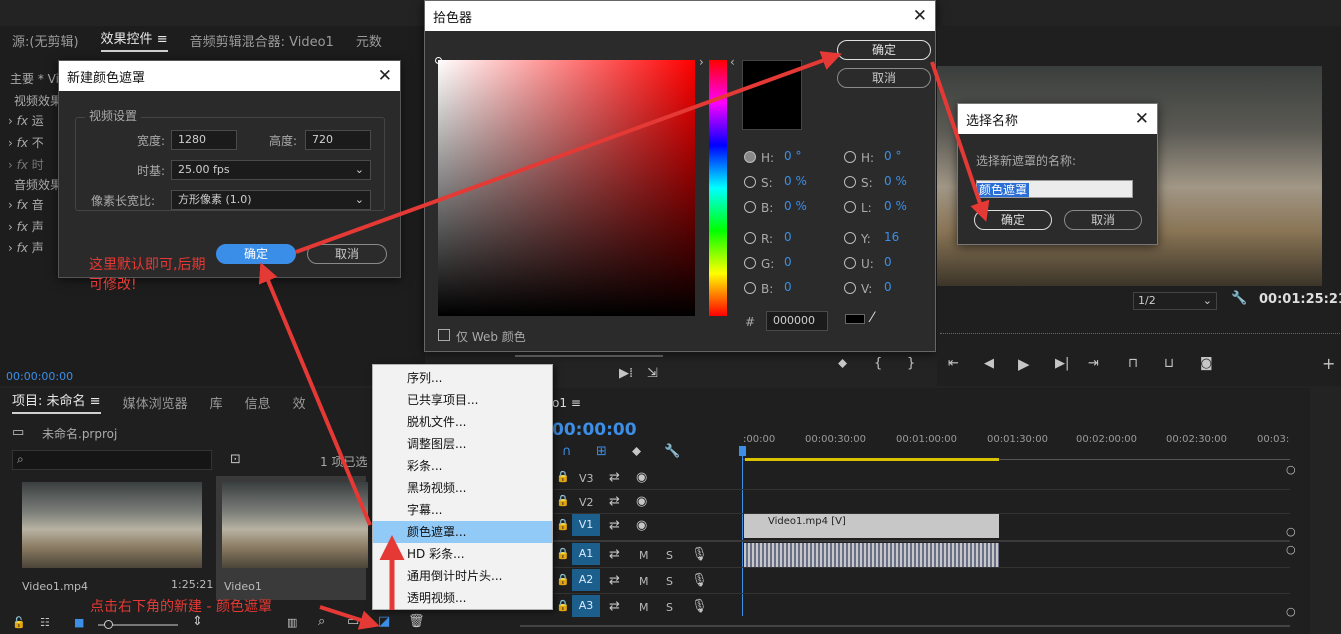 This screenshot has width=1341, height=634. I want to click on b-rgb-value: 0, so click(788, 287).